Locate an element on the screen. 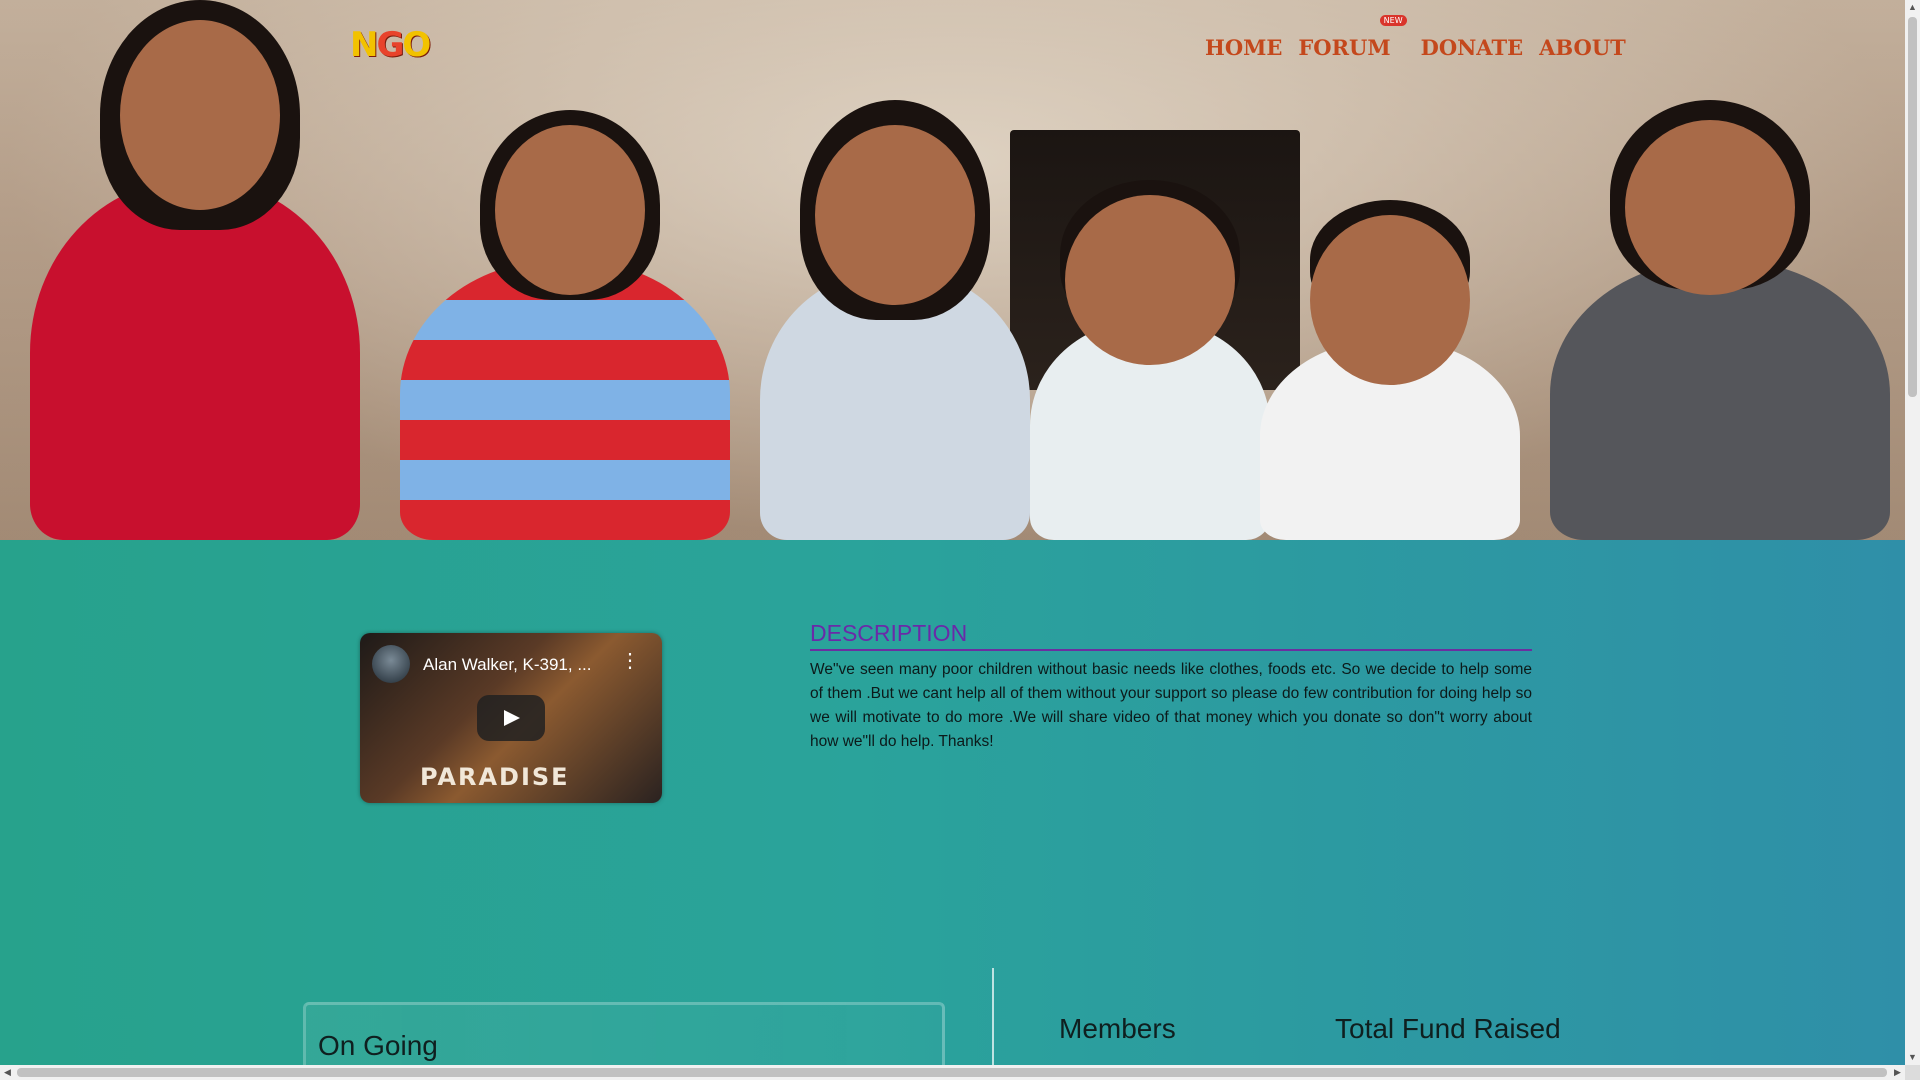  main-nav: HOME FORUM NEW DONATE ABOUT is located at coordinates (1415, 38).